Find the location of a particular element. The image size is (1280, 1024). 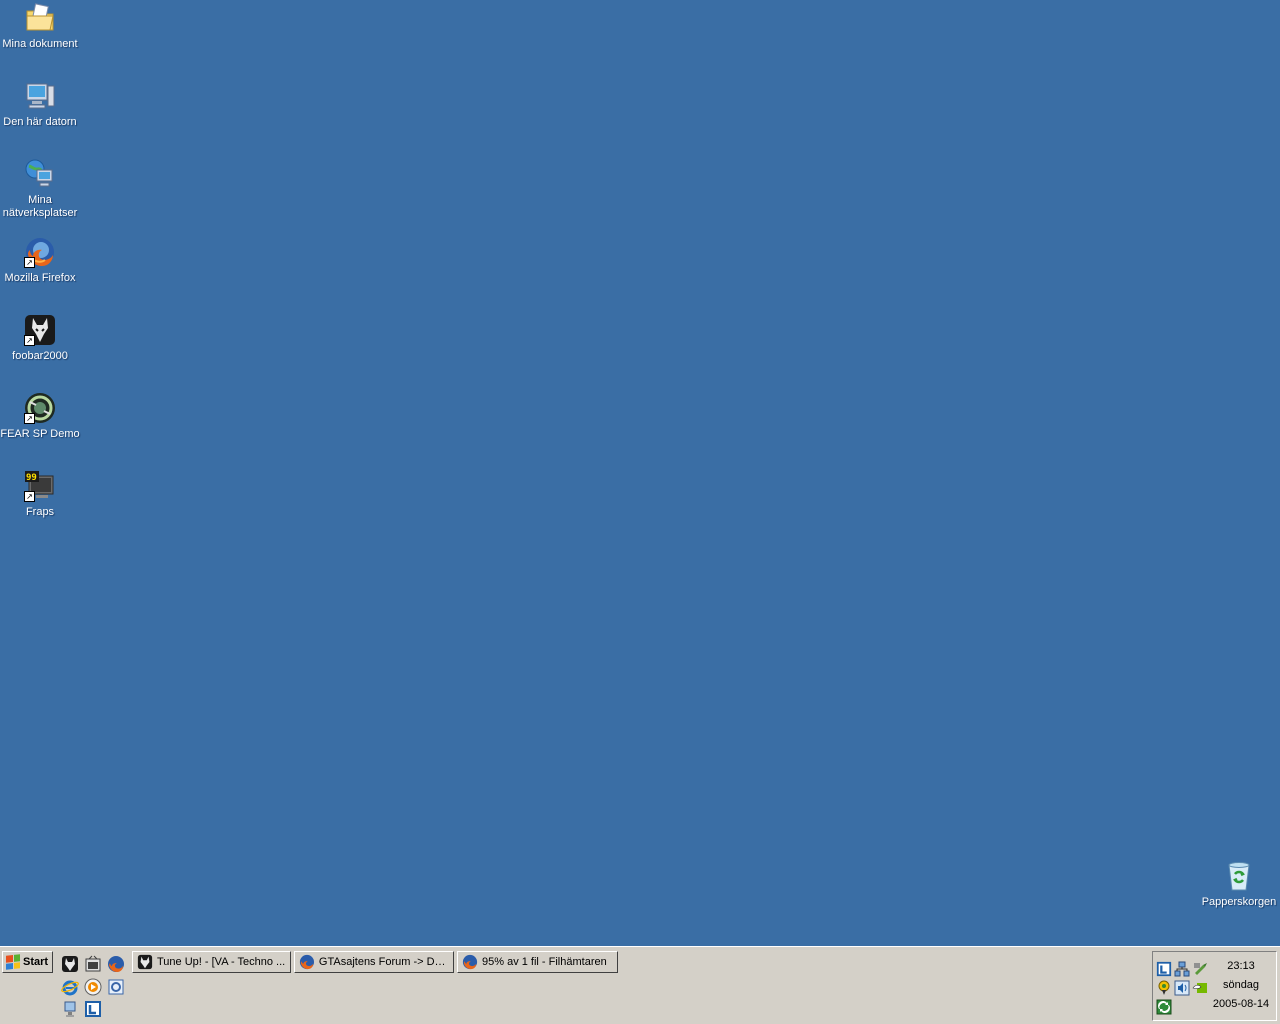

desktop-icon-label: Papperskorgen is located at coordinates (1239, 902).